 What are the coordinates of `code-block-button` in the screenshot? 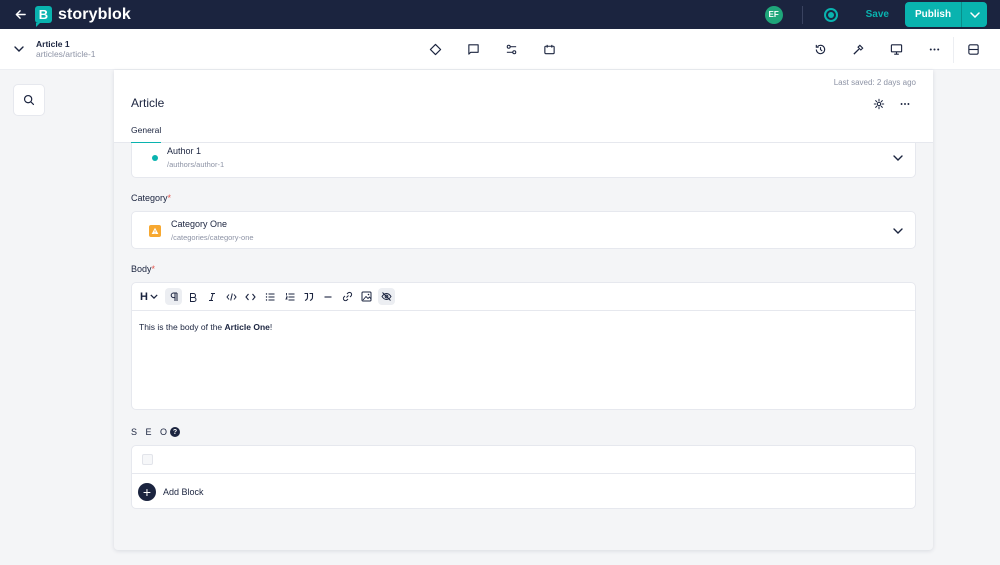 It's located at (250, 296).